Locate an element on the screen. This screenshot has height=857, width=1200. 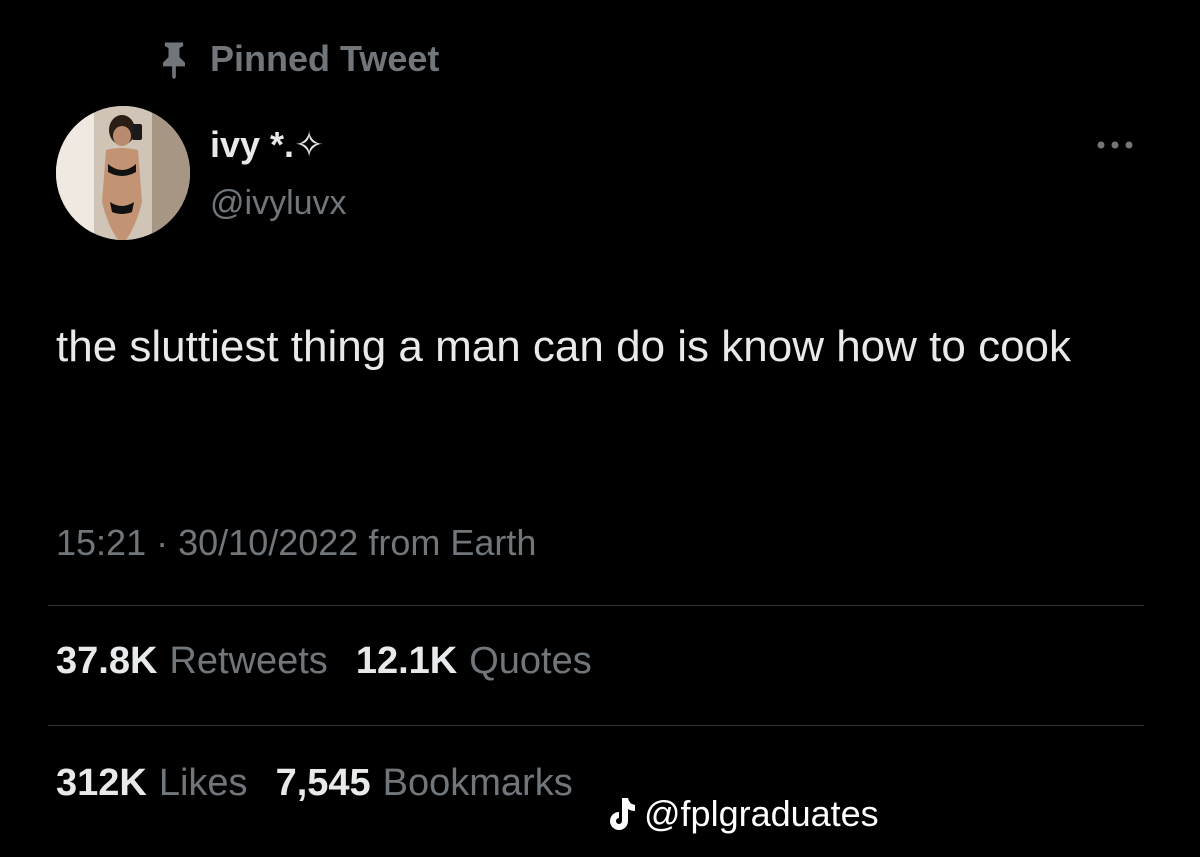
pinned-label: Pinned Tweet is located at coordinates (325, 58).